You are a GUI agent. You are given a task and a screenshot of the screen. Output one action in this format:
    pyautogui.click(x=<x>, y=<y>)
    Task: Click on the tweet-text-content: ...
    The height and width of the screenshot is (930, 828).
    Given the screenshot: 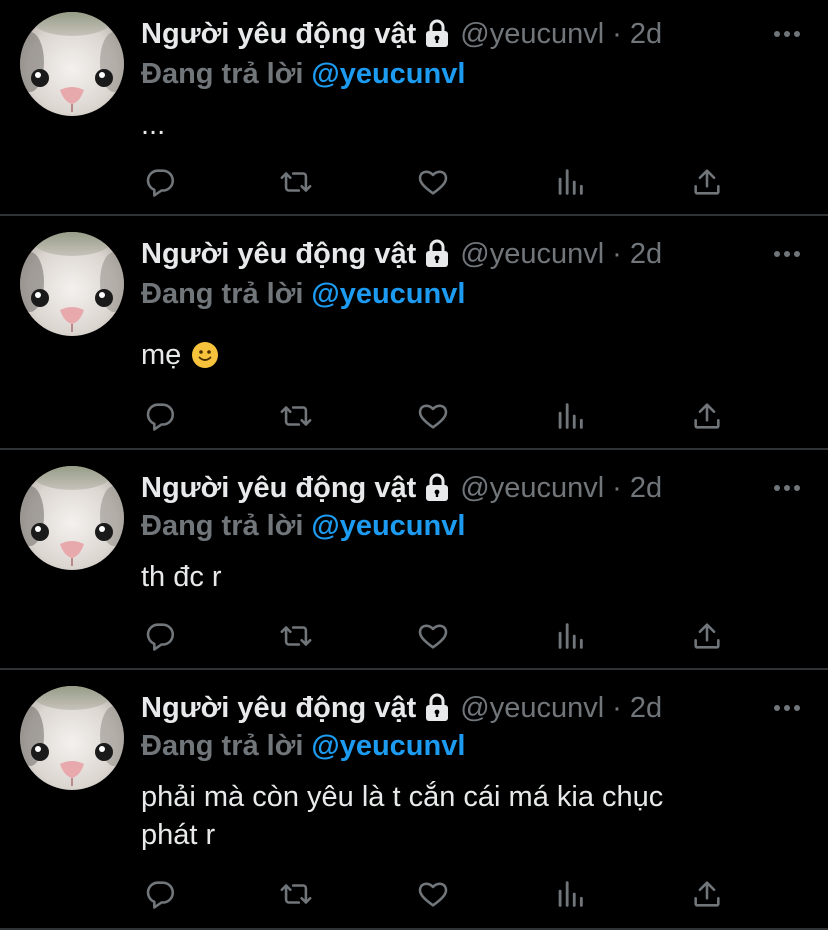 What is the action you would take?
    pyautogui.click(x=153, y=125)
    